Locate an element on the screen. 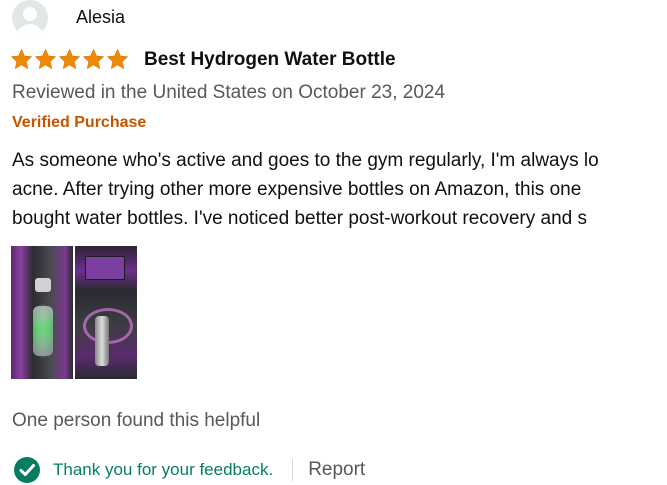  review-title-row: Best Hydrogen Water Bottle is located at coordinates (203, 59).